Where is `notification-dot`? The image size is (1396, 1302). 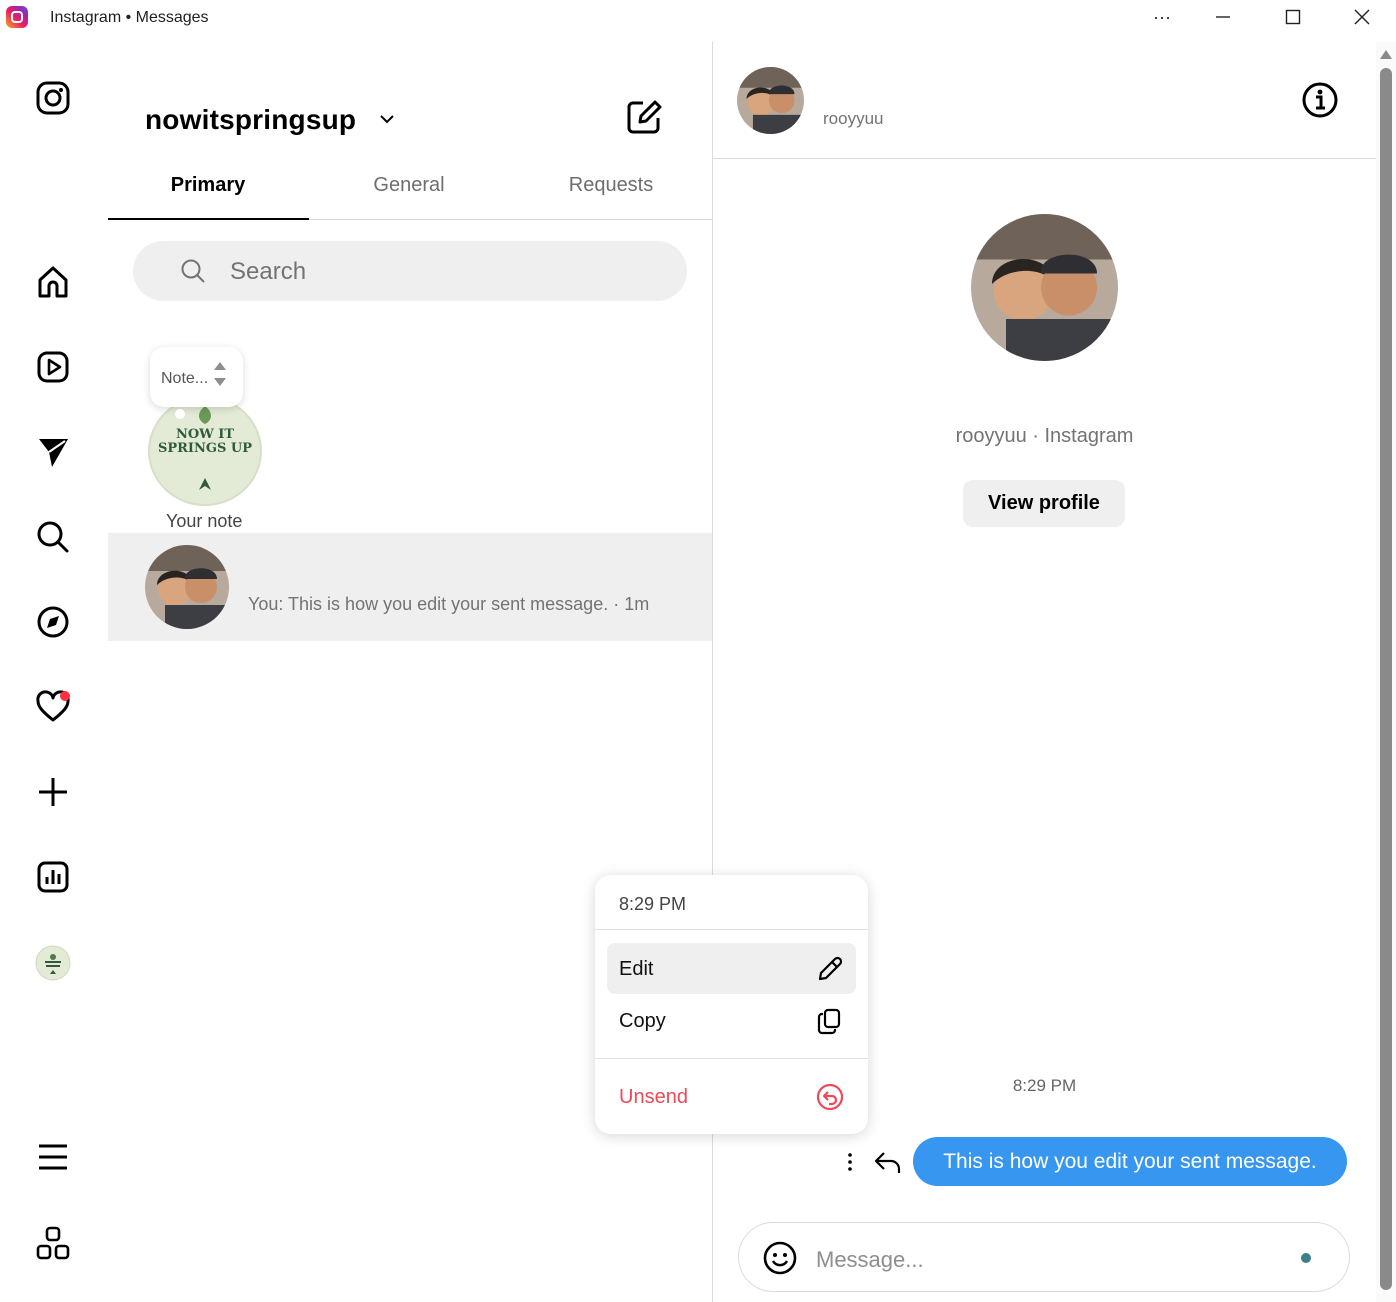
notification-dot is located at coordinates (65, 696).